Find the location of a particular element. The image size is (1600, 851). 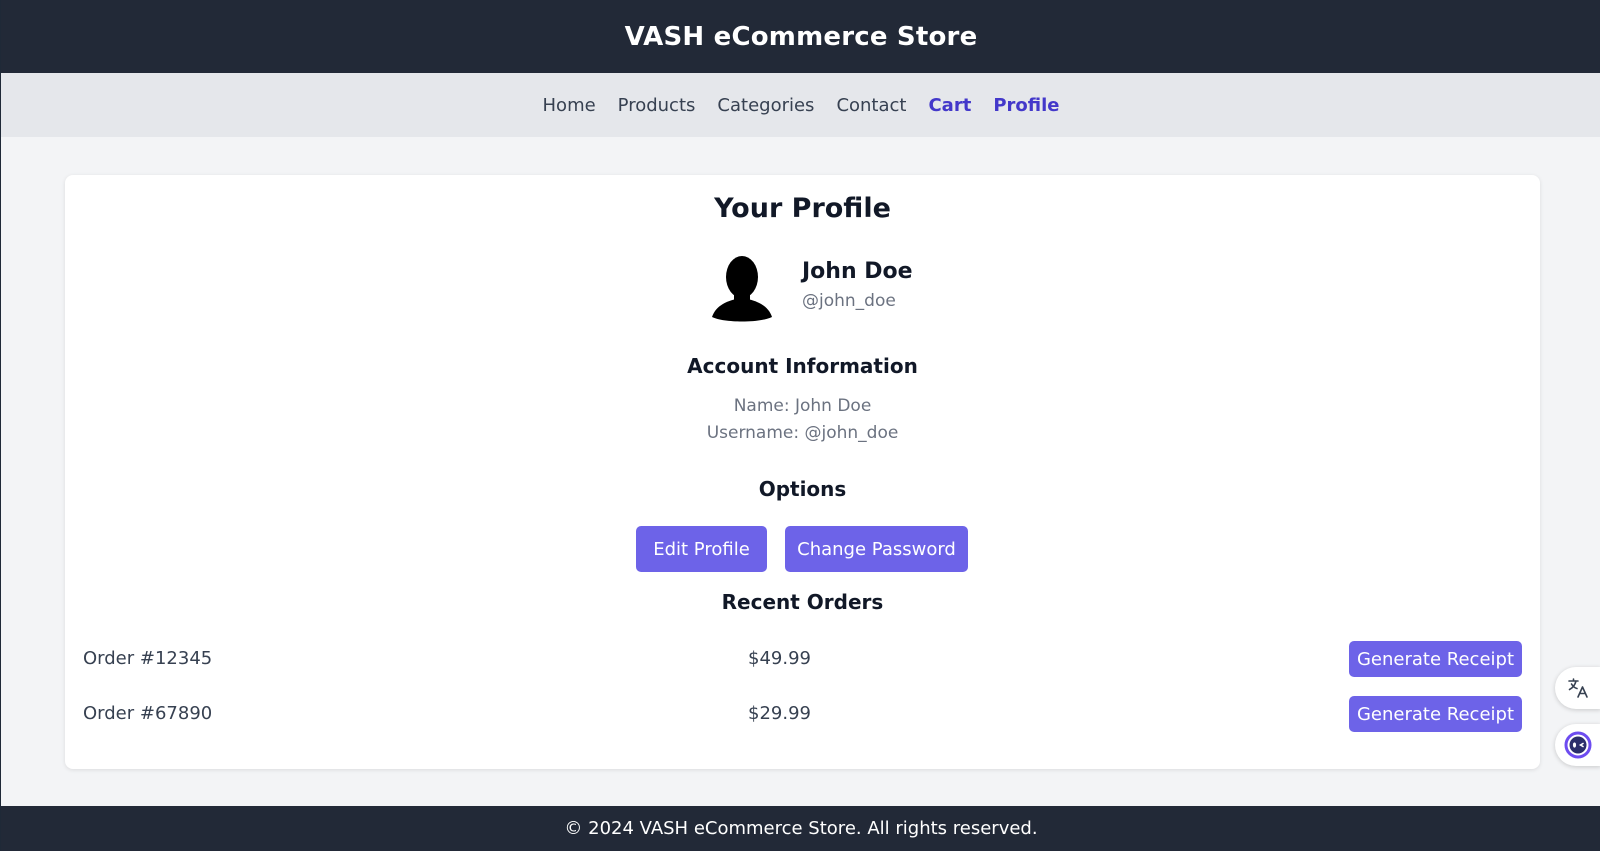

assistant-button is located at coordinates (1577, 745).